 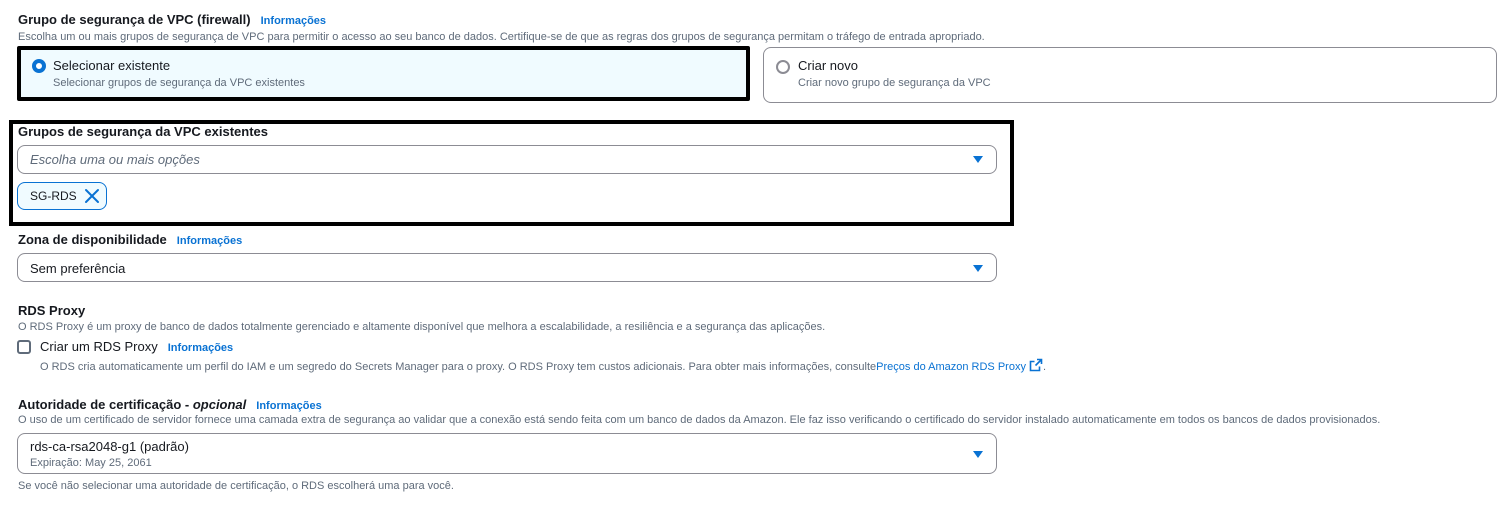 I want to click on ca-expiry: Expiração: May 25, 2061, so click(x=91, y=463).